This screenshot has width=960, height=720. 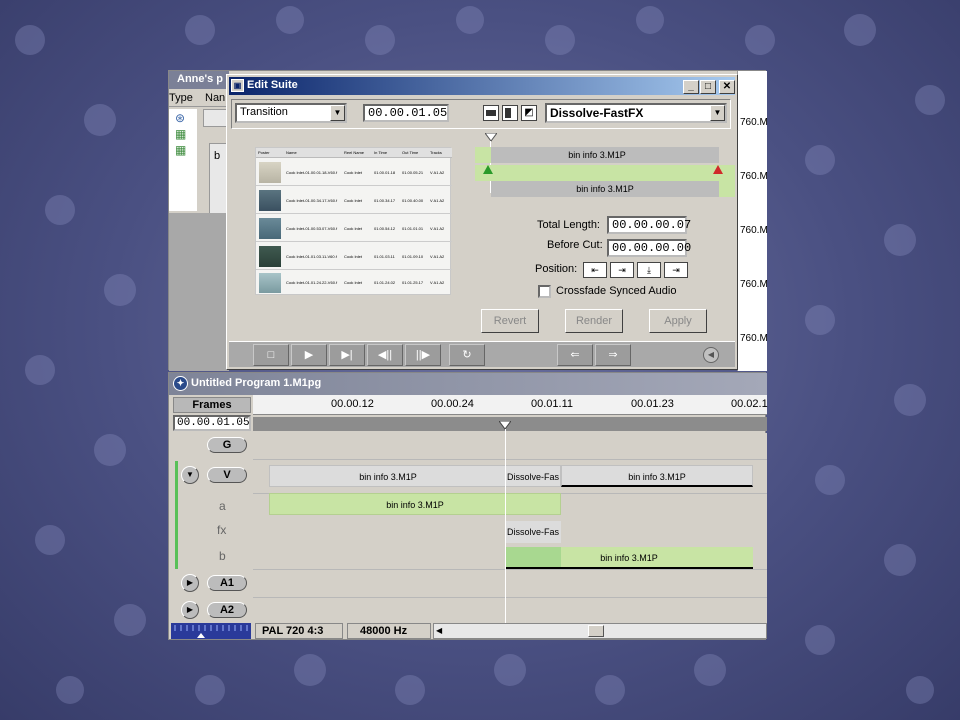 I want to click on next-edit-icon: ||▶, so click(x=423, y=355).